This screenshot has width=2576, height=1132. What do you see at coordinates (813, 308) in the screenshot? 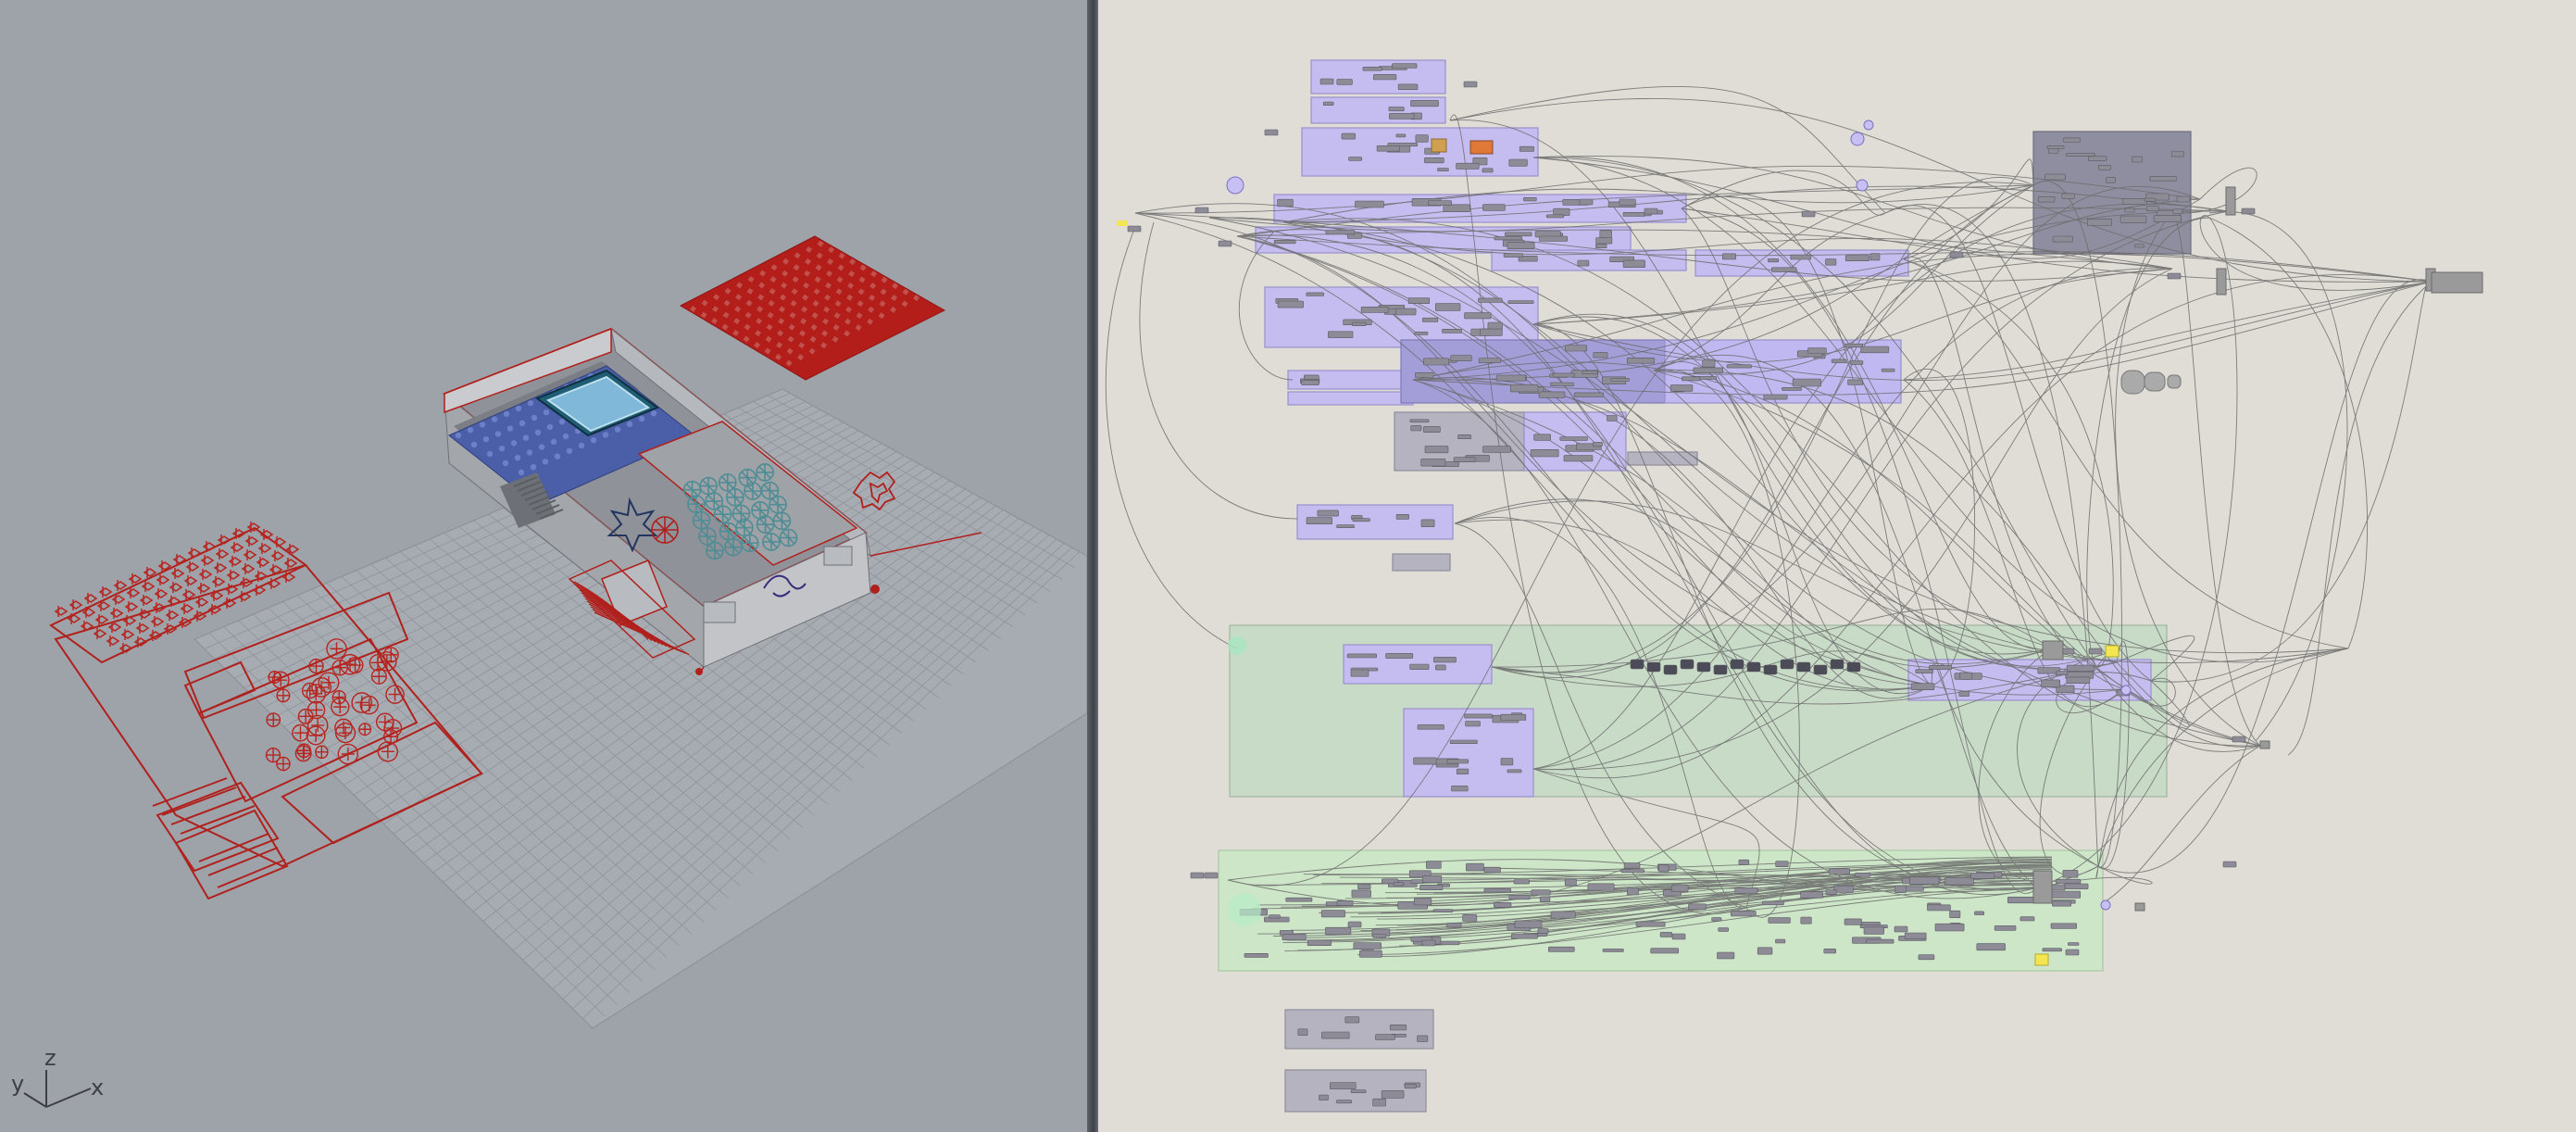
I see `roof-pattern-surface` at bounding box center [813, 308].